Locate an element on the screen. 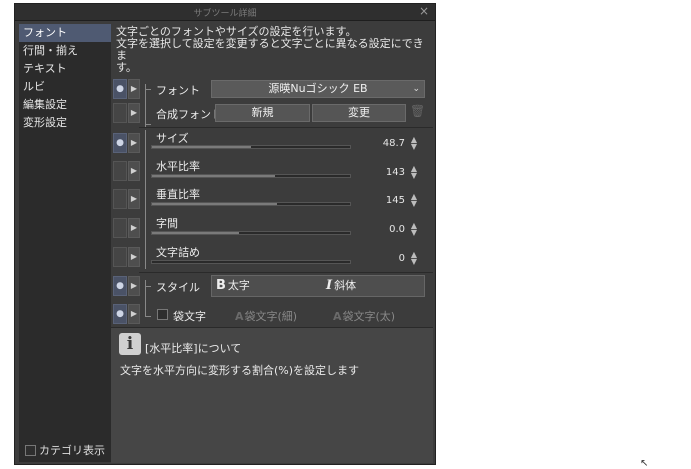  property-row-style: ● ▶ スタイル B 太字 I 斜体 is located at coordinates (272, 295).